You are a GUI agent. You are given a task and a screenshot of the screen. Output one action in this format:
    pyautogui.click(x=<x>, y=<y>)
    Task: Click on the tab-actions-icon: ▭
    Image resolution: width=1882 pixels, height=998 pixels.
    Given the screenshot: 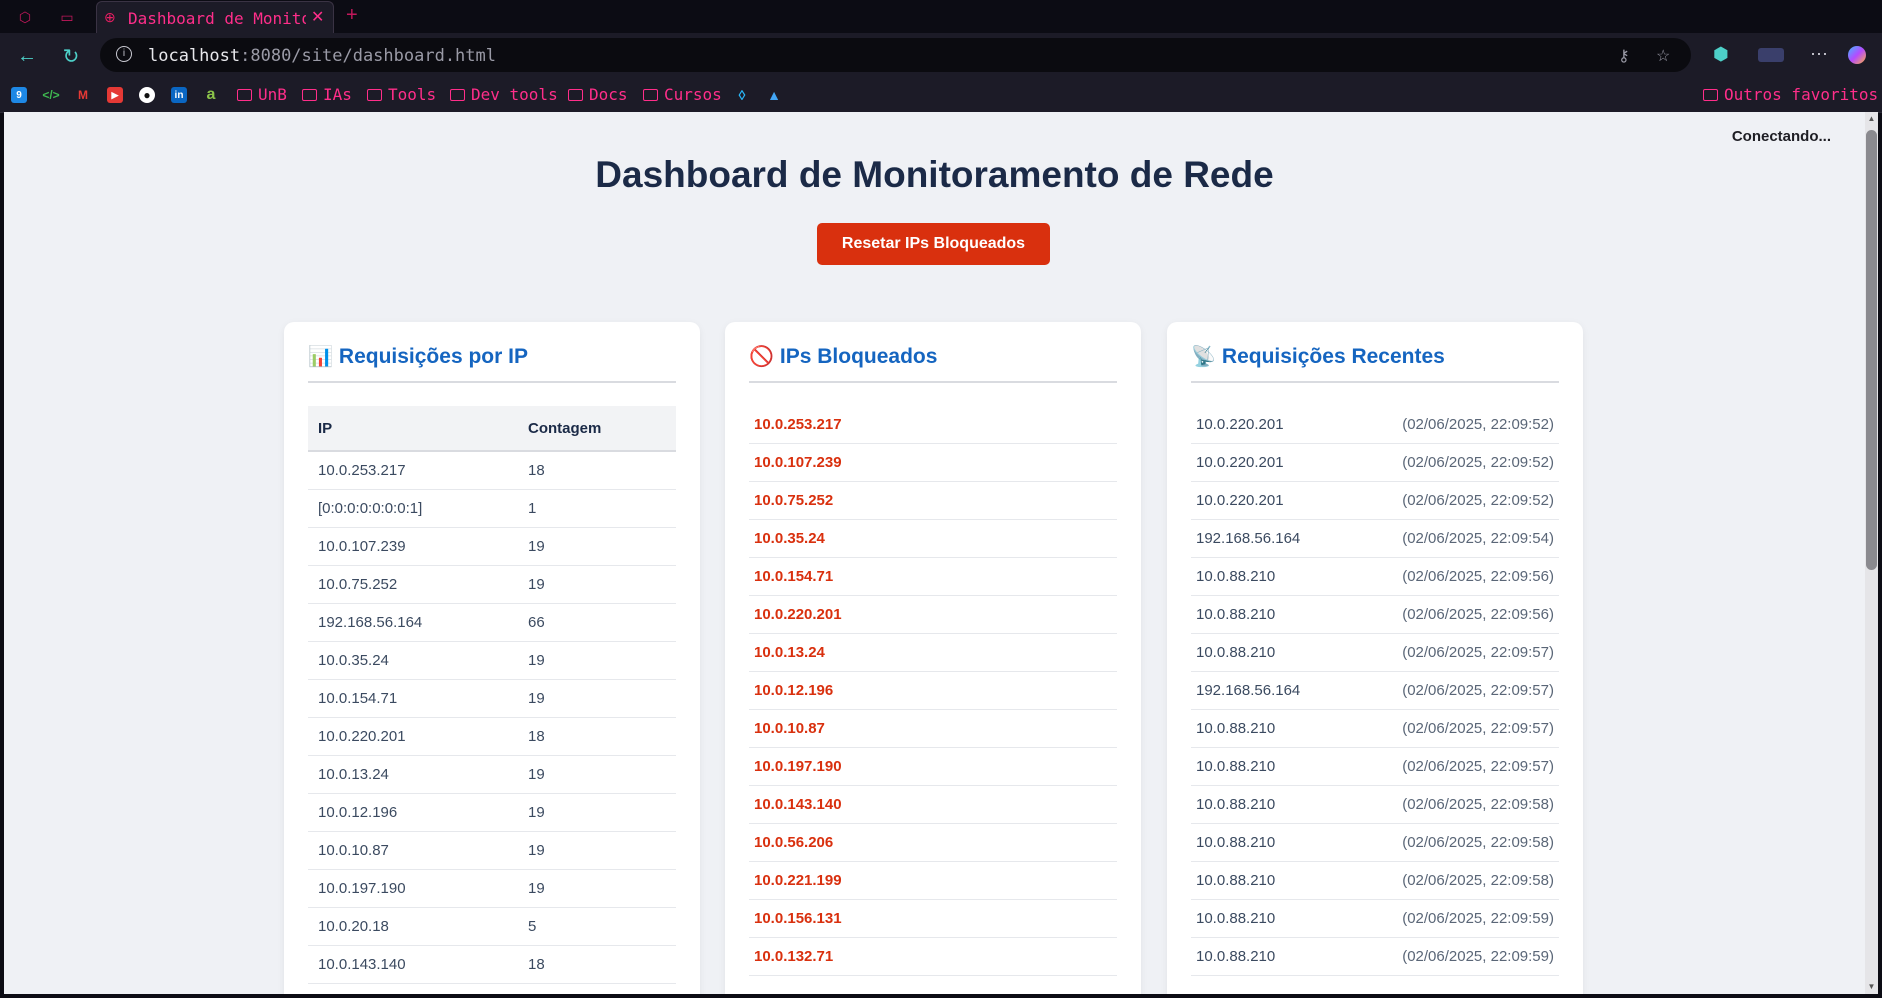 What is the action you would take?
    pyautogui.click(x=67, y=17)
    